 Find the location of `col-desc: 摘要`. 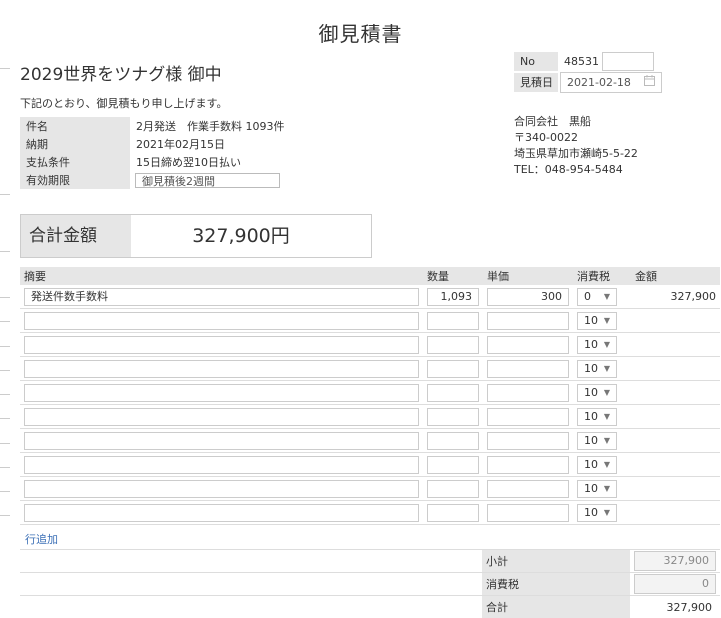

col-desc: 摘要 is located at coordinates (221, 276).